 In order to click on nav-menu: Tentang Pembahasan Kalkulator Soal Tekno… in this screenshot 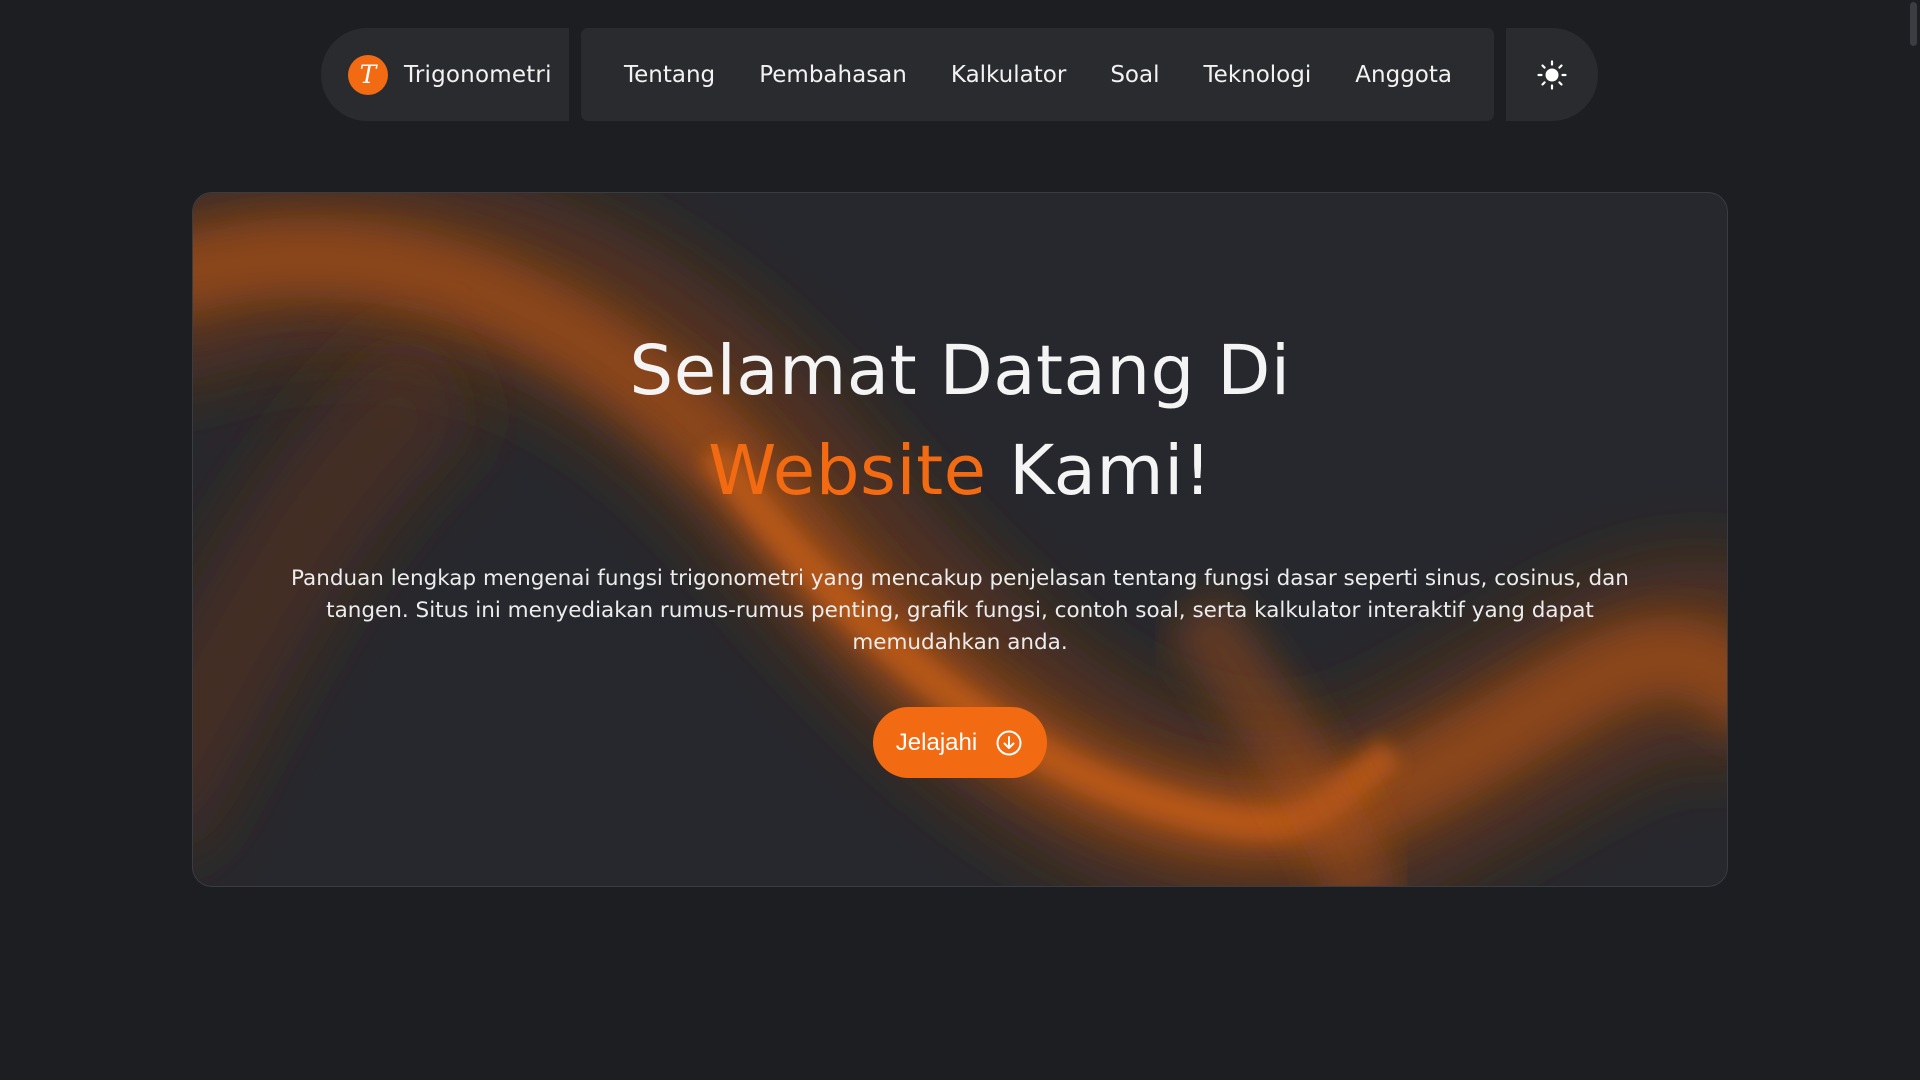, I will do `click(1037, 74)`.